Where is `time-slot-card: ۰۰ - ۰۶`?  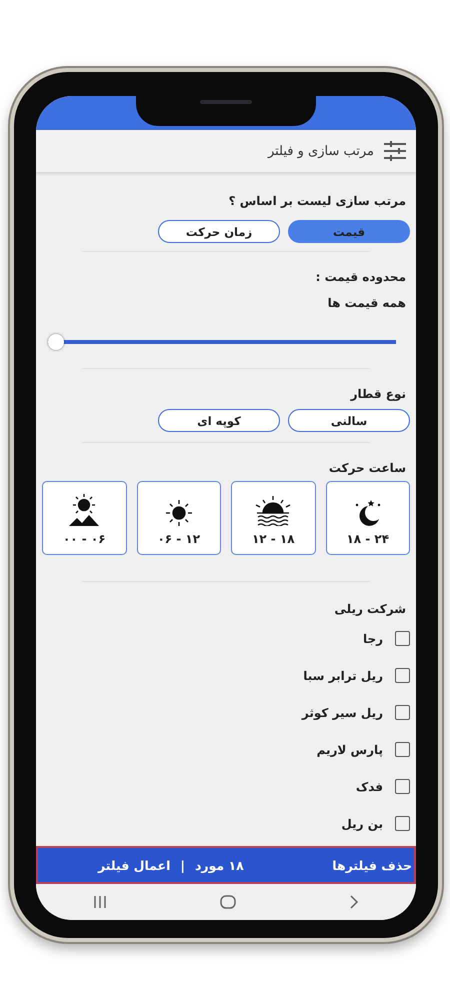 time-slot-card: ۰۰ - ۰۶ is located at coordinates (84, 518).